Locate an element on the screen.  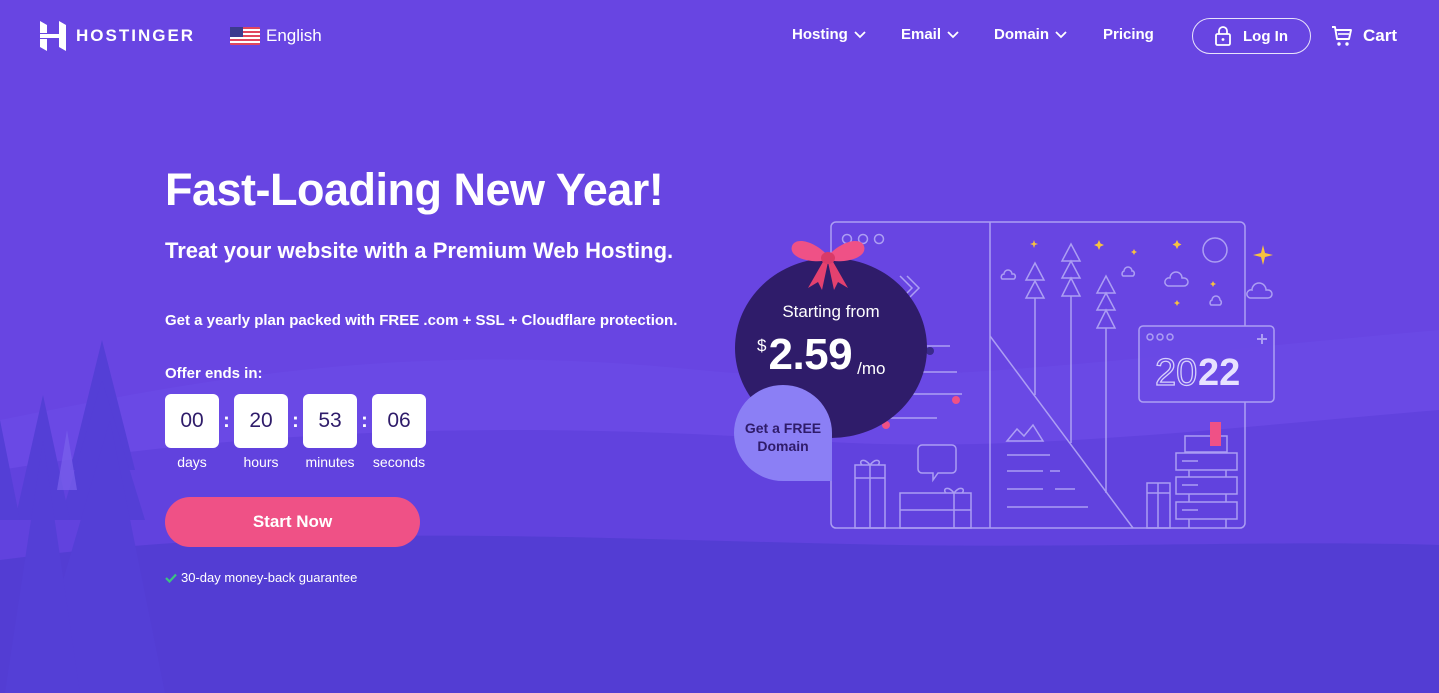
price: $ 2.59 /mo is located at coordinates (821, 355).